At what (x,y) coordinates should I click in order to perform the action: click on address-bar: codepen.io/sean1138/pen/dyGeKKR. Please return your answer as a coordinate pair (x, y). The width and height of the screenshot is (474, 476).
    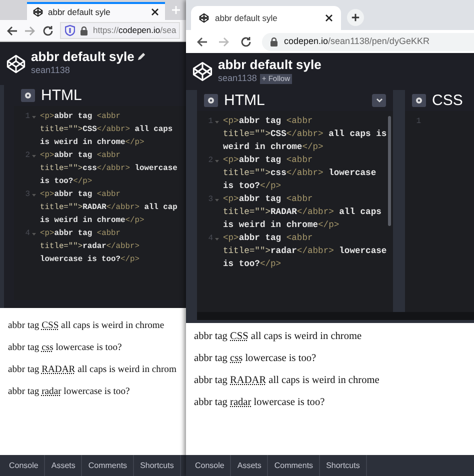
    Looking at the image, I should click on (368, 41).